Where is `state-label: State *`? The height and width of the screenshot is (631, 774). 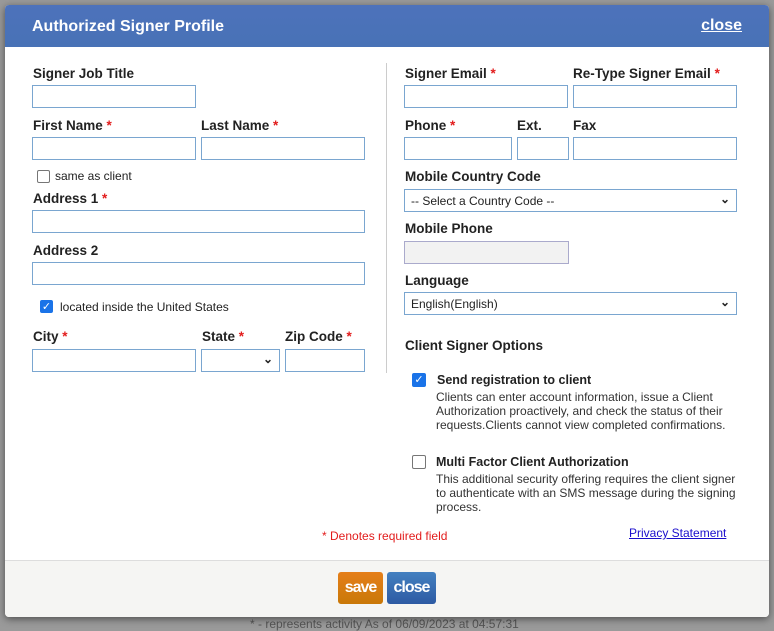 state-label: State * is located at coordinates (223, 336).